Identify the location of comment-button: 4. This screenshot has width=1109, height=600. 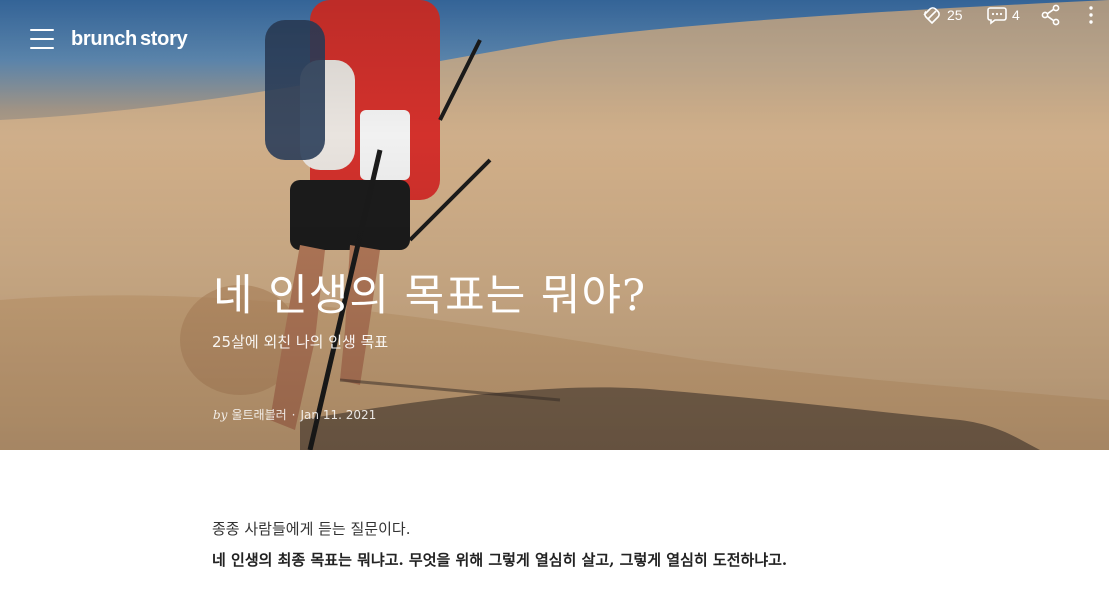
(1003, 15).